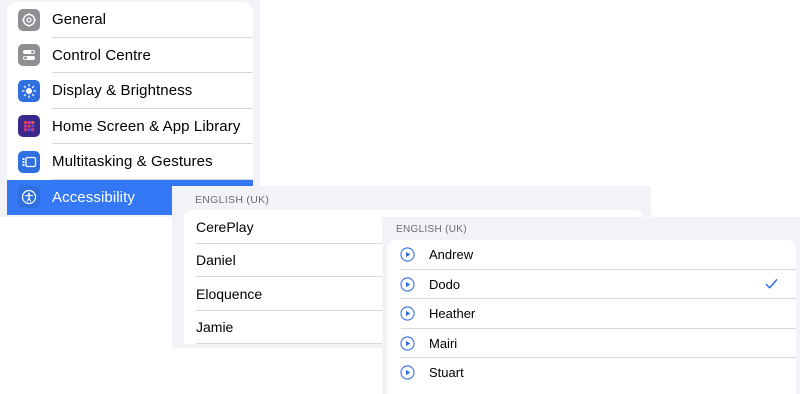 This screenshot has width=800, height=394. I want to click on subvoice-item-dodo: Dodo, so click(591, 285).